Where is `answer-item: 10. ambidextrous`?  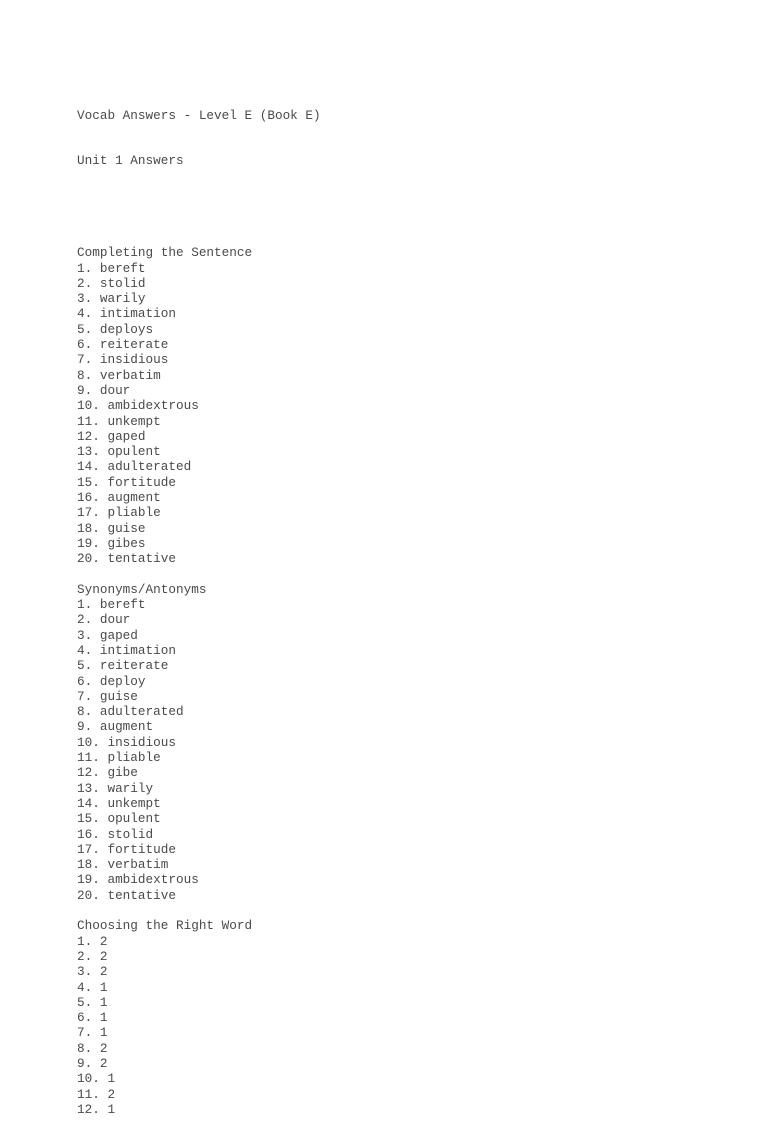
answer-item: 10. ambidextrous is located at coordinates (138, 406).